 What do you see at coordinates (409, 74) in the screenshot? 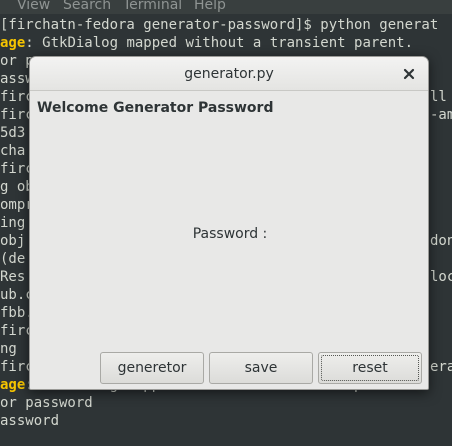
I see `close-icon` at bounding box center [409, 74].